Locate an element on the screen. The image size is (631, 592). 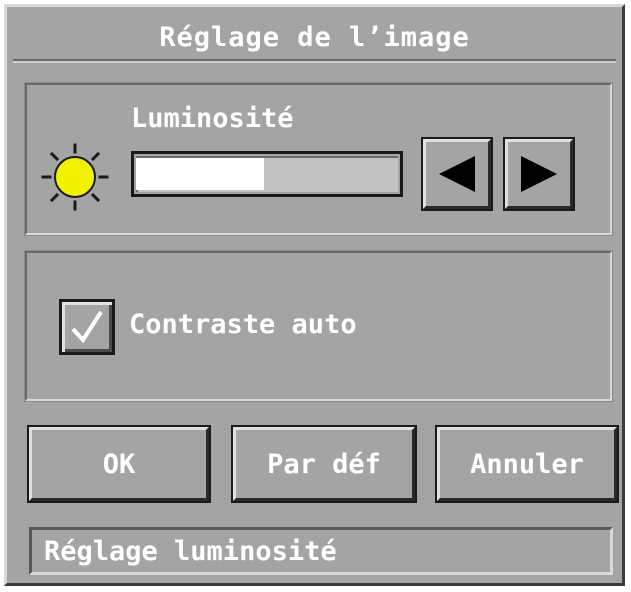
cancel-button: Annuler is located at coordinates (527, 464).